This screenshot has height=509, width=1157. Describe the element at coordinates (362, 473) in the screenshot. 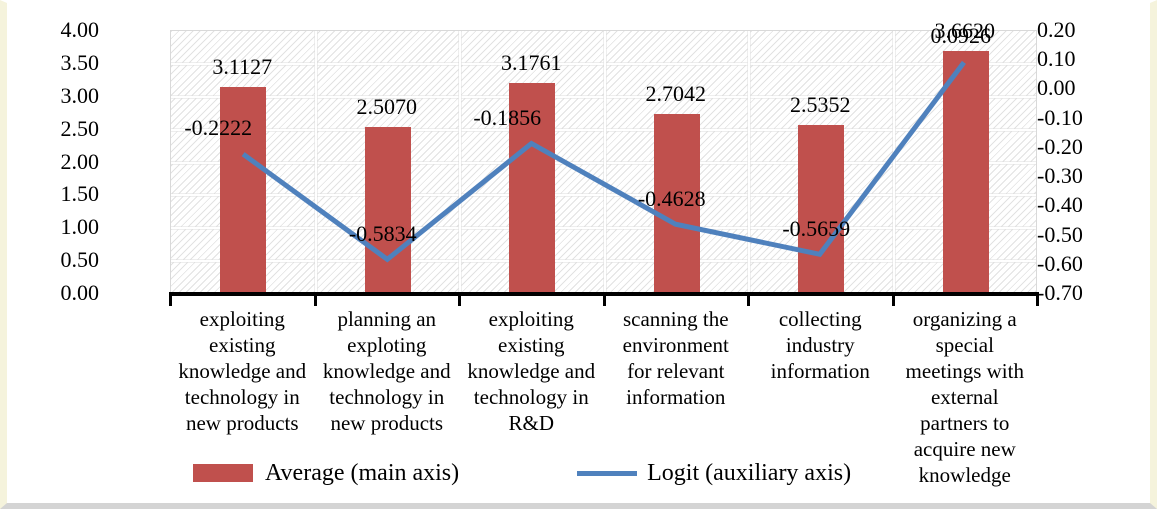

I see `legend-label: Average (main axis)` at that location.